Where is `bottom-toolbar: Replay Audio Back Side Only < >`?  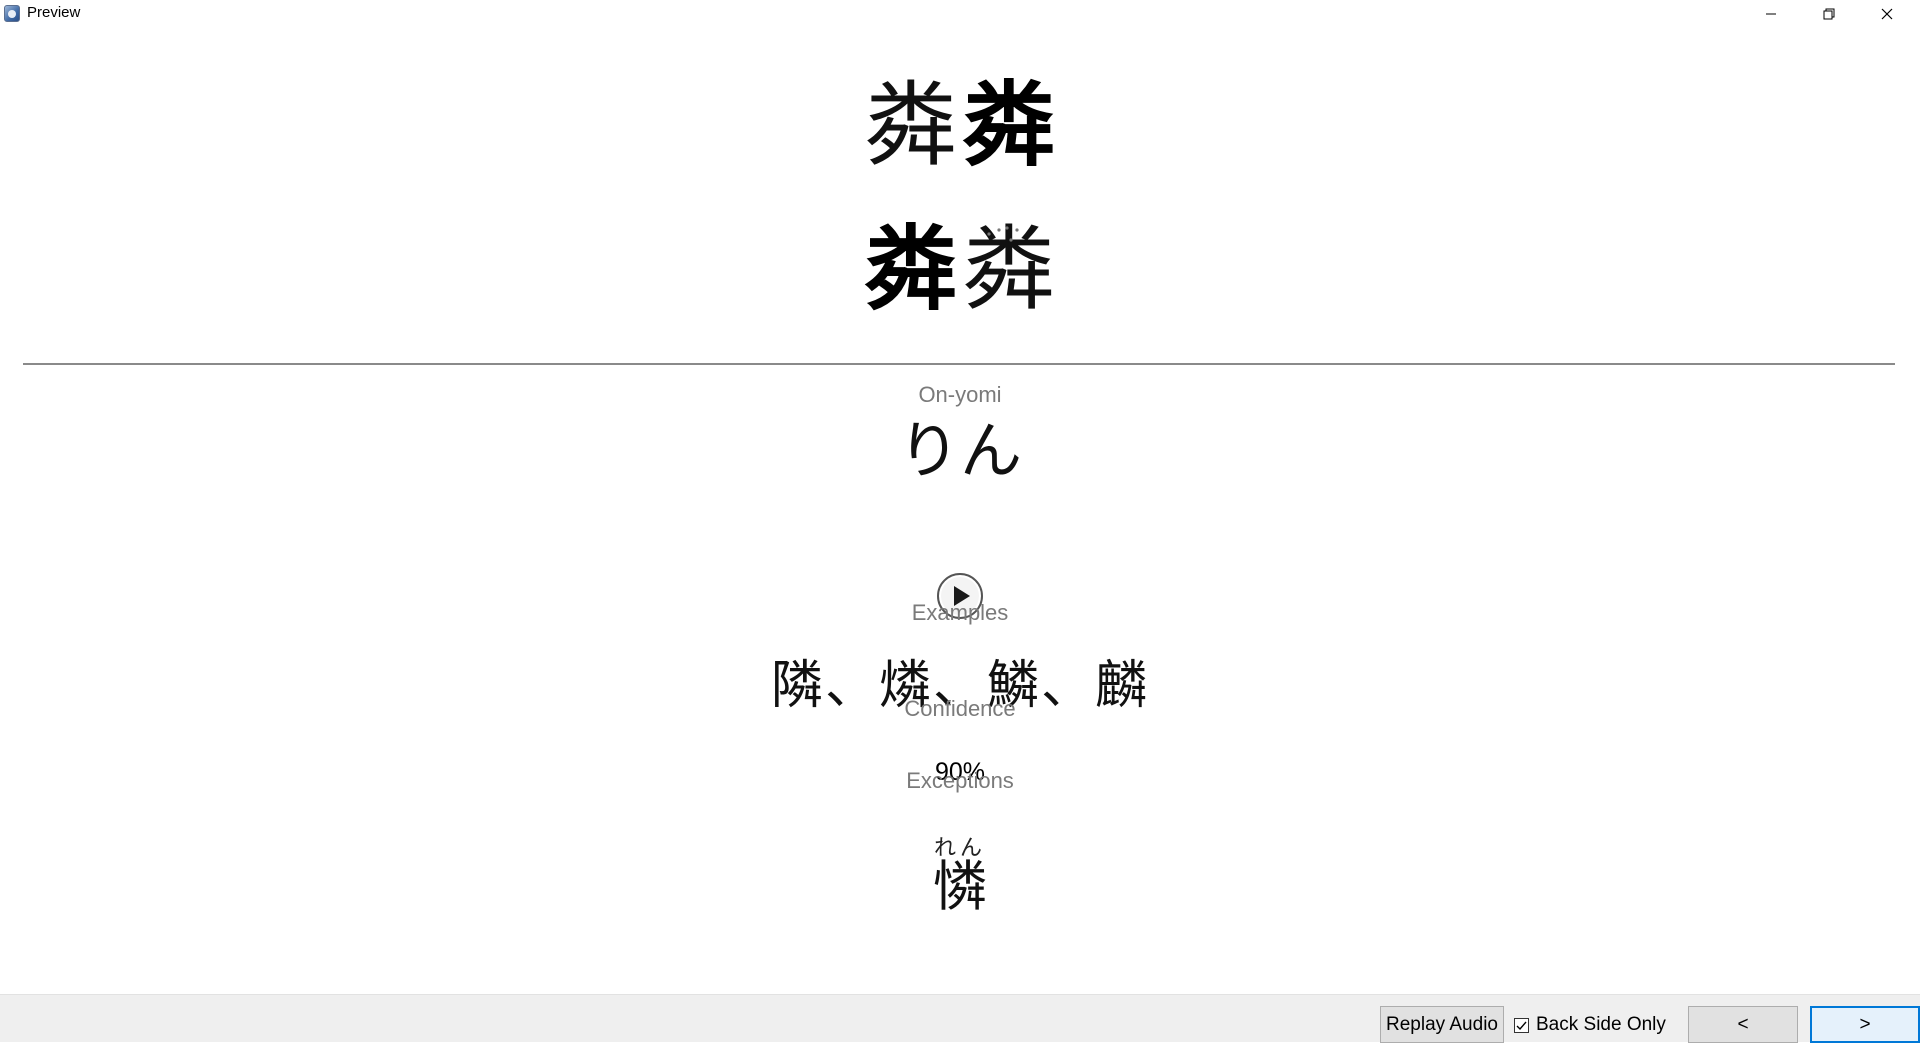
bottom-toolbar: Replay Audio Back Side Only < > is located at coordinates (960, 1018).